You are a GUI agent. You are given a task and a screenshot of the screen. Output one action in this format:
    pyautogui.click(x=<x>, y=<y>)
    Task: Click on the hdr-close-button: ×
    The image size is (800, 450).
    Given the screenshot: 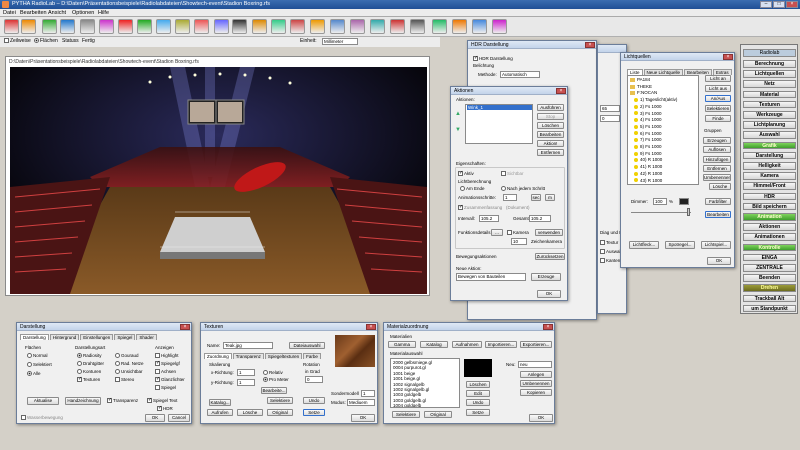 What is the action you would take?
    pyautogui.click(x=590, y=45)
    